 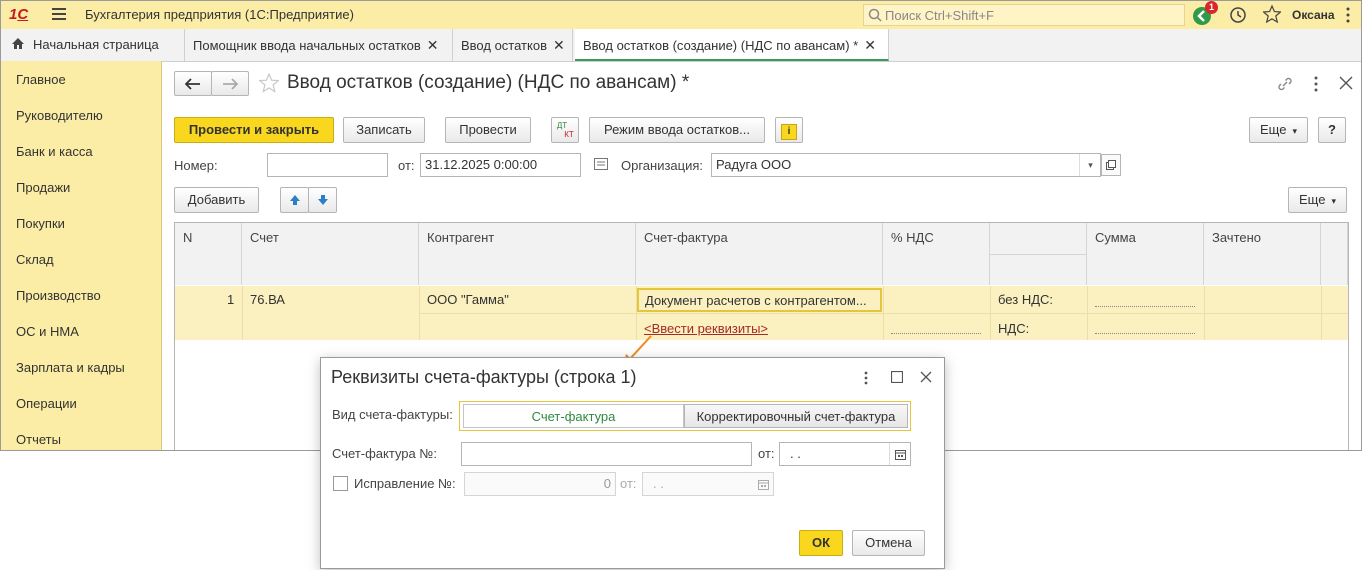 What do you see at coordinates (1024, 15) in the screenshot?
I see `search-box: Поиск Ctrl+Shift+F` at bounding box center [1024, 15].